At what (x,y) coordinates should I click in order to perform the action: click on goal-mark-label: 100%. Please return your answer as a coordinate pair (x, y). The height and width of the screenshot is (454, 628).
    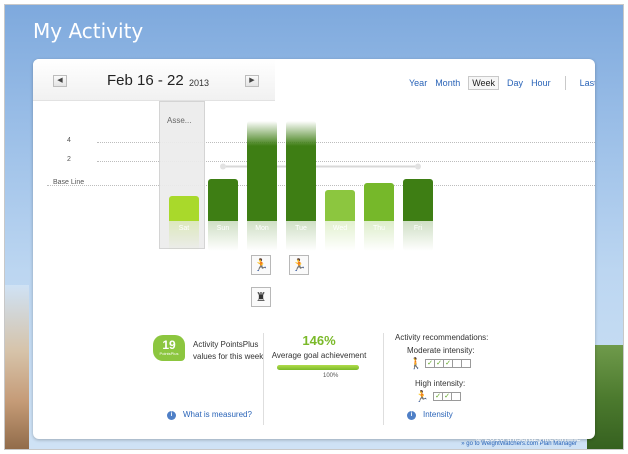
    Looking at the image, I should click on (331, 376).